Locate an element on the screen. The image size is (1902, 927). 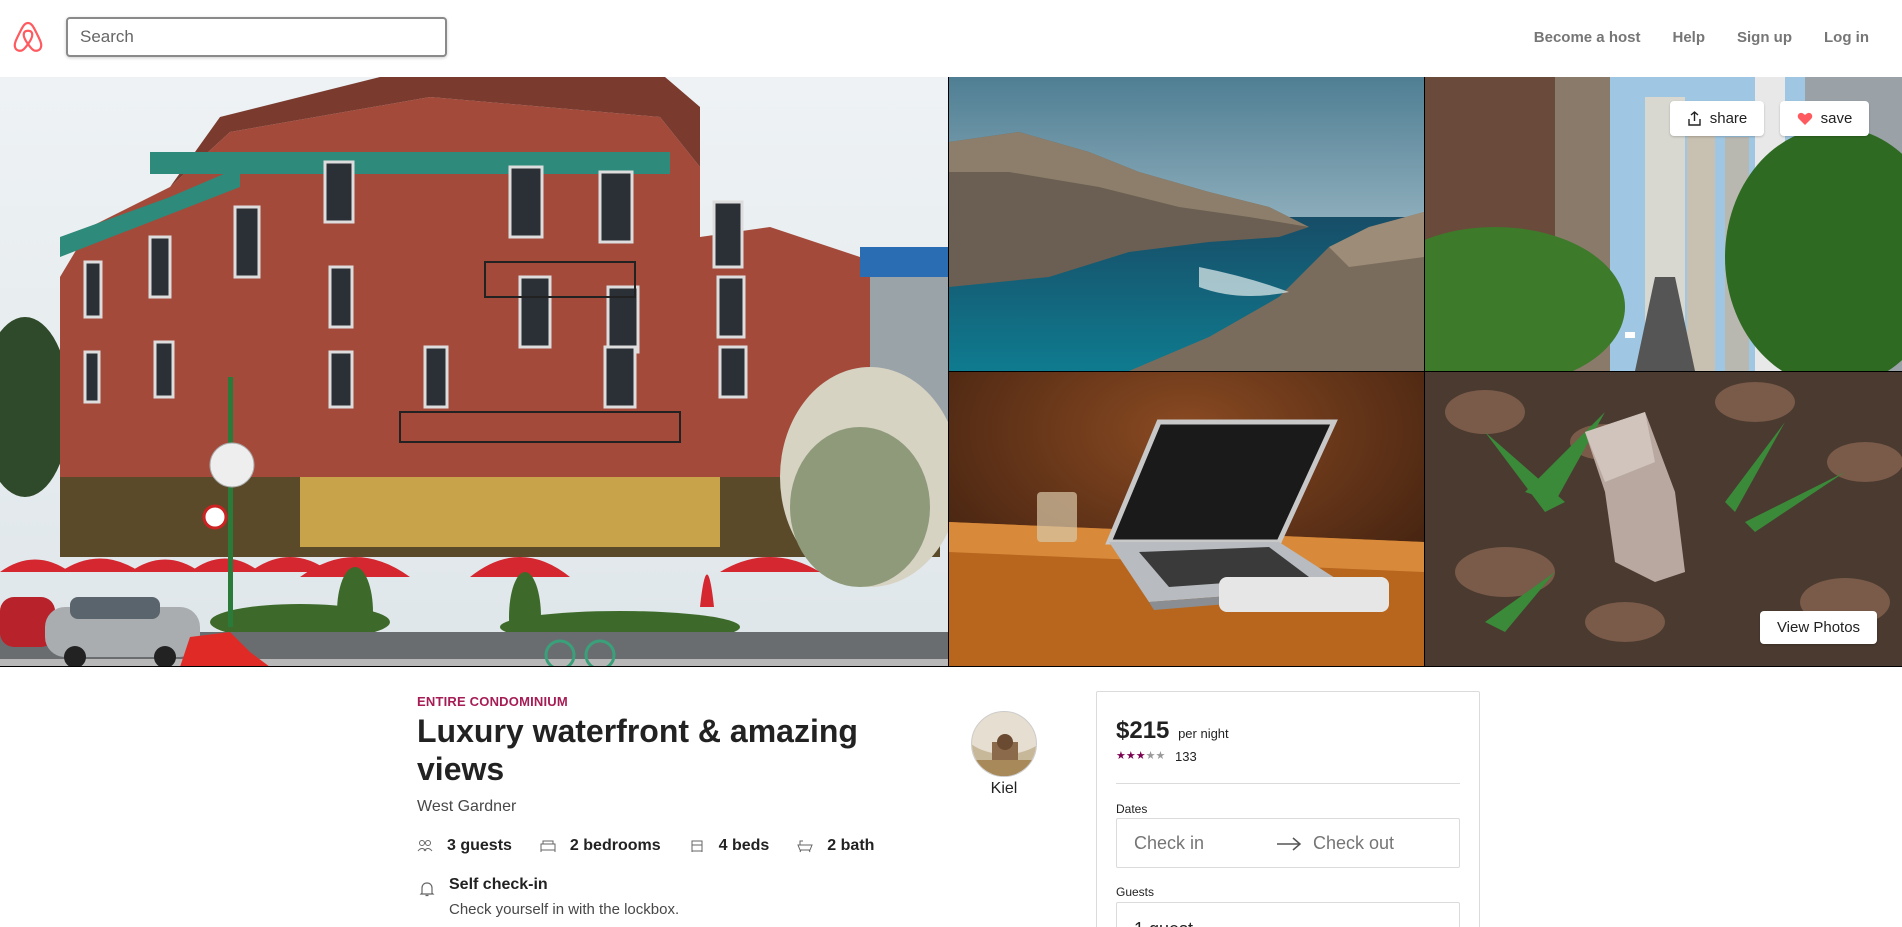
listing-location: West Gardner is located at coordinates (466, 807).